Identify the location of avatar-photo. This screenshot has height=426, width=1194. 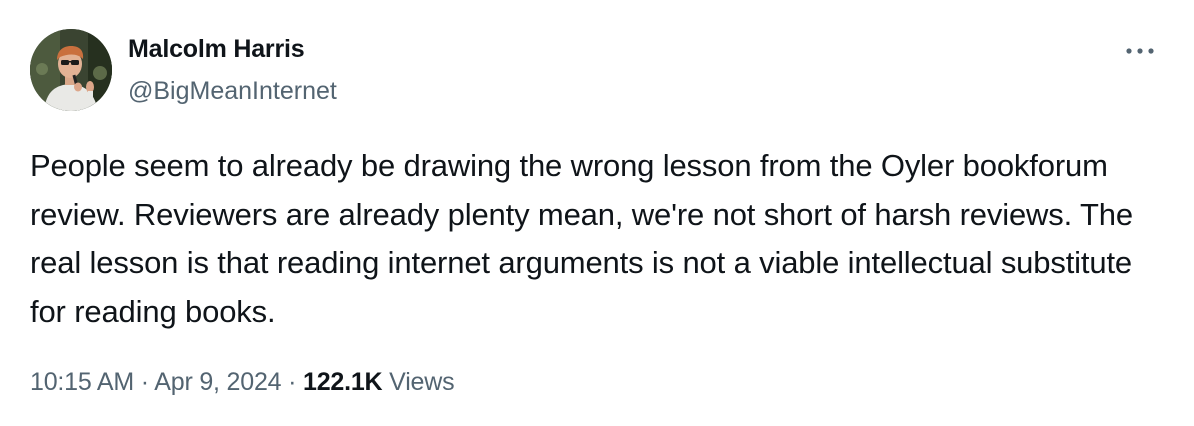
(71, 70).